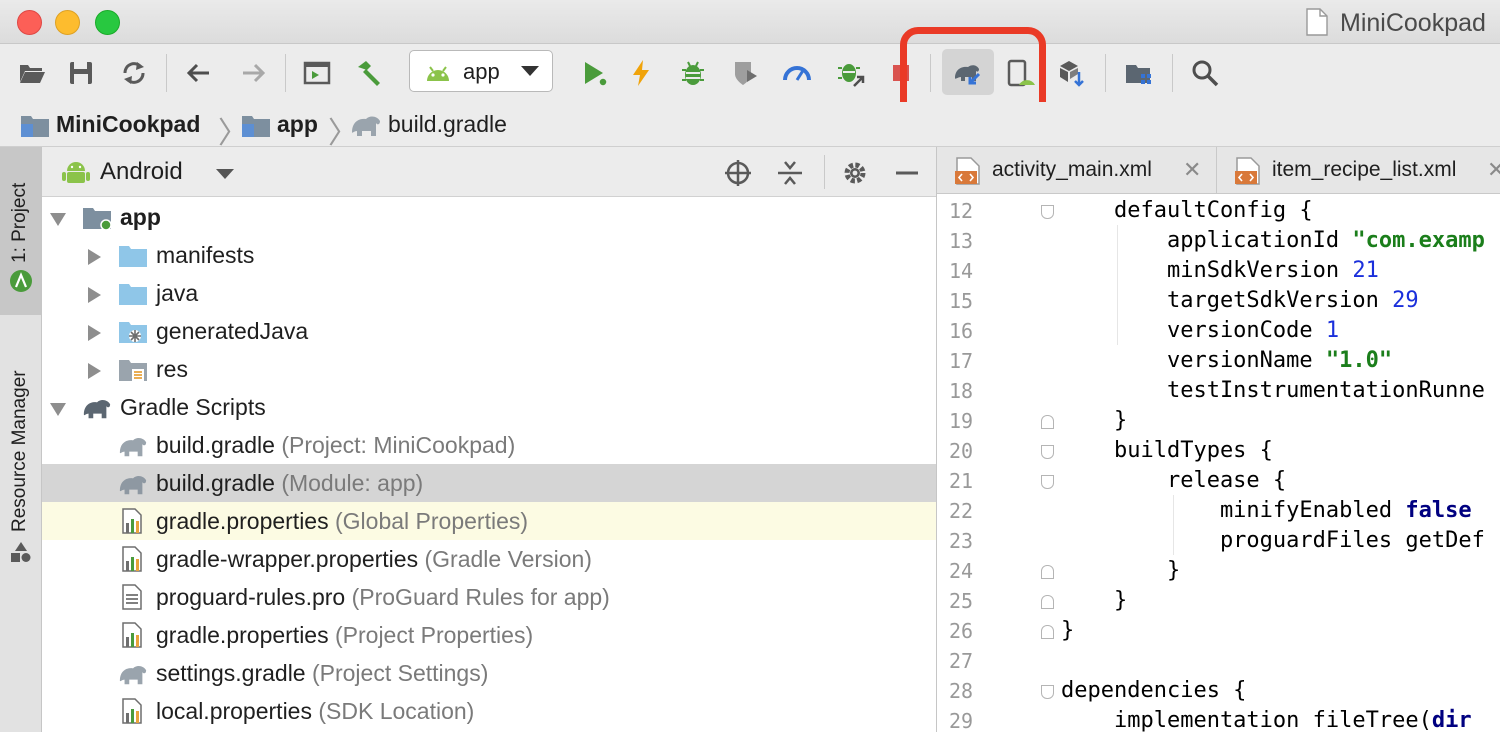 Image resolution: width=1500 pixels, height=732 pixels. Describe the element at coordinates (594, 73) in the screenshot. I see `run-icon` at that location.